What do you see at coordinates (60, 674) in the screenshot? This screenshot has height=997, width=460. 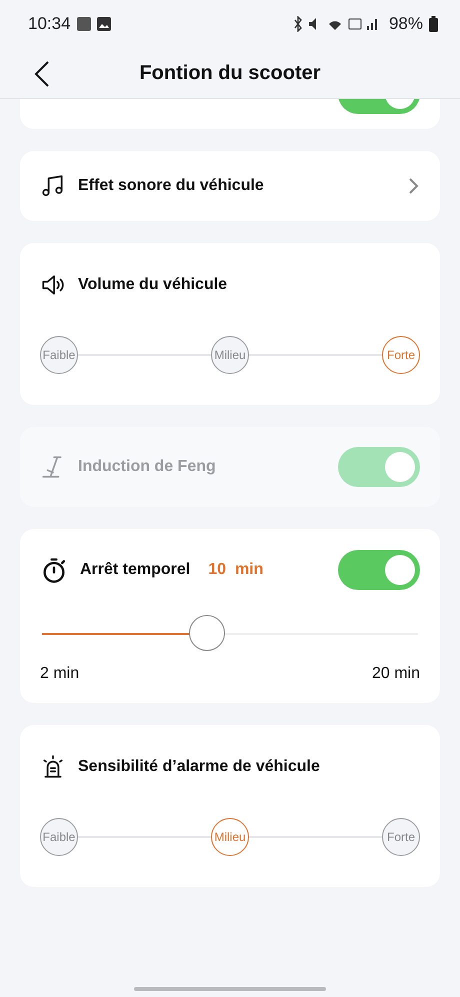 I see `min-label: 2 min` at bounding box center [60, 674].